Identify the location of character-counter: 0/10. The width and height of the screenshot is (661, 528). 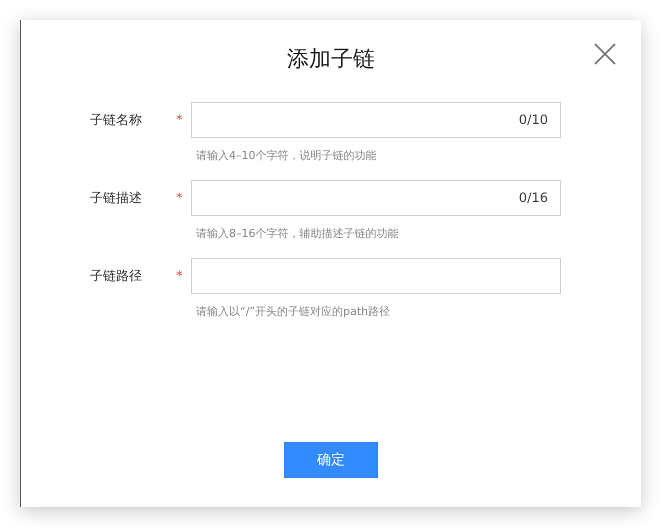
(533, 120).